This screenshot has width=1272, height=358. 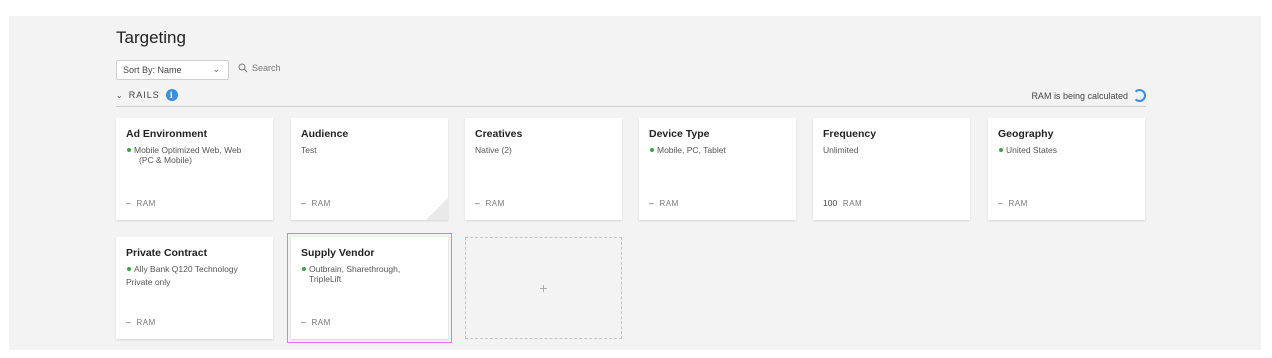 What do you see at coordinates (1066, 169) in the screenshot?
I see `rail-card-geography: Geography United States – RAM` at bounding box center [1066, 169].